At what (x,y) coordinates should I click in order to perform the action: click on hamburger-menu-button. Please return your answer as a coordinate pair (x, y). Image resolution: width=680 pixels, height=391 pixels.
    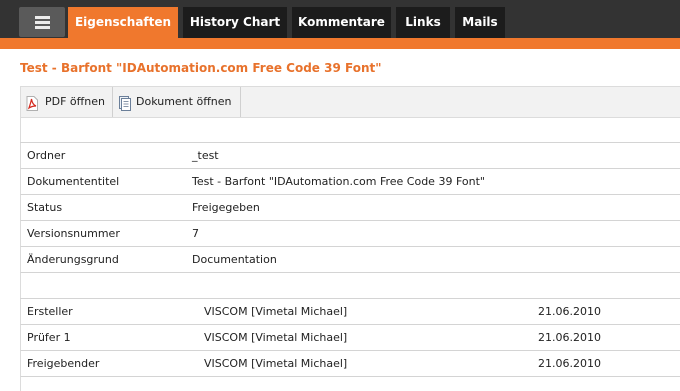
    Looking at the image, I should click on (42, 22).